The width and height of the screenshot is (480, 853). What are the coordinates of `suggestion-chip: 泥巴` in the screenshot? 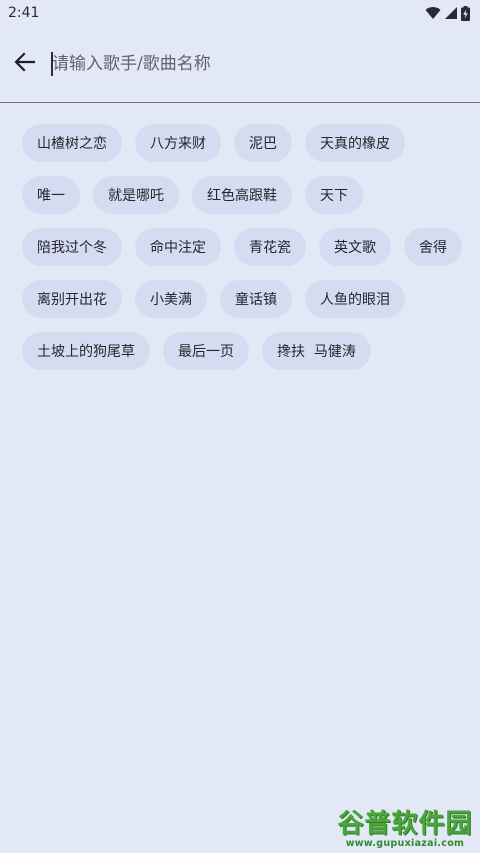 It's located at (263, 143).